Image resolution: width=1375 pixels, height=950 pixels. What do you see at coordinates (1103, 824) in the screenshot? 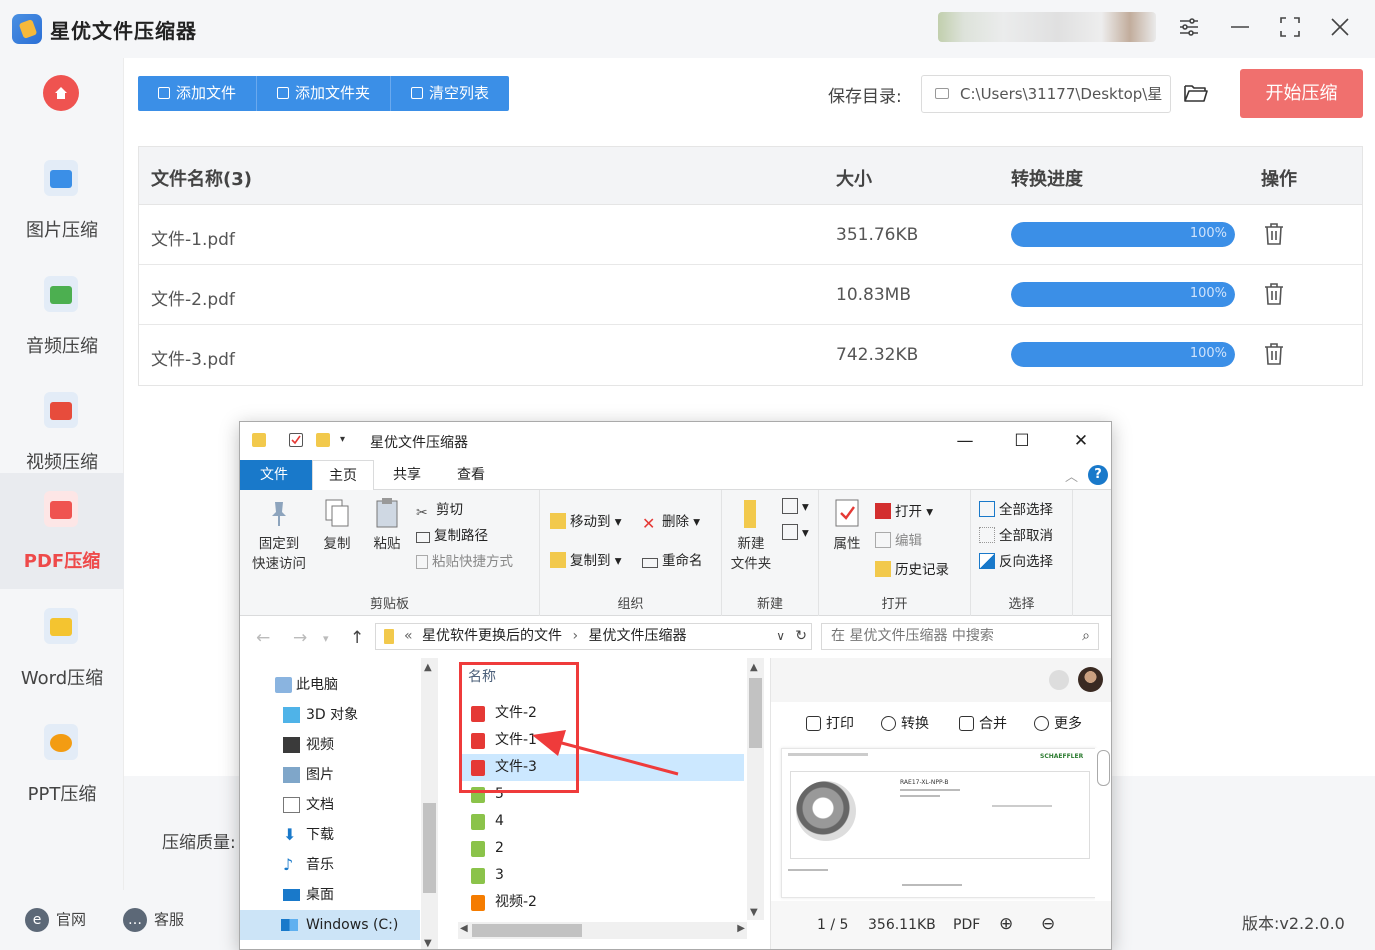
I see `preview-scrollbar` at bounding box center [1103, 824].